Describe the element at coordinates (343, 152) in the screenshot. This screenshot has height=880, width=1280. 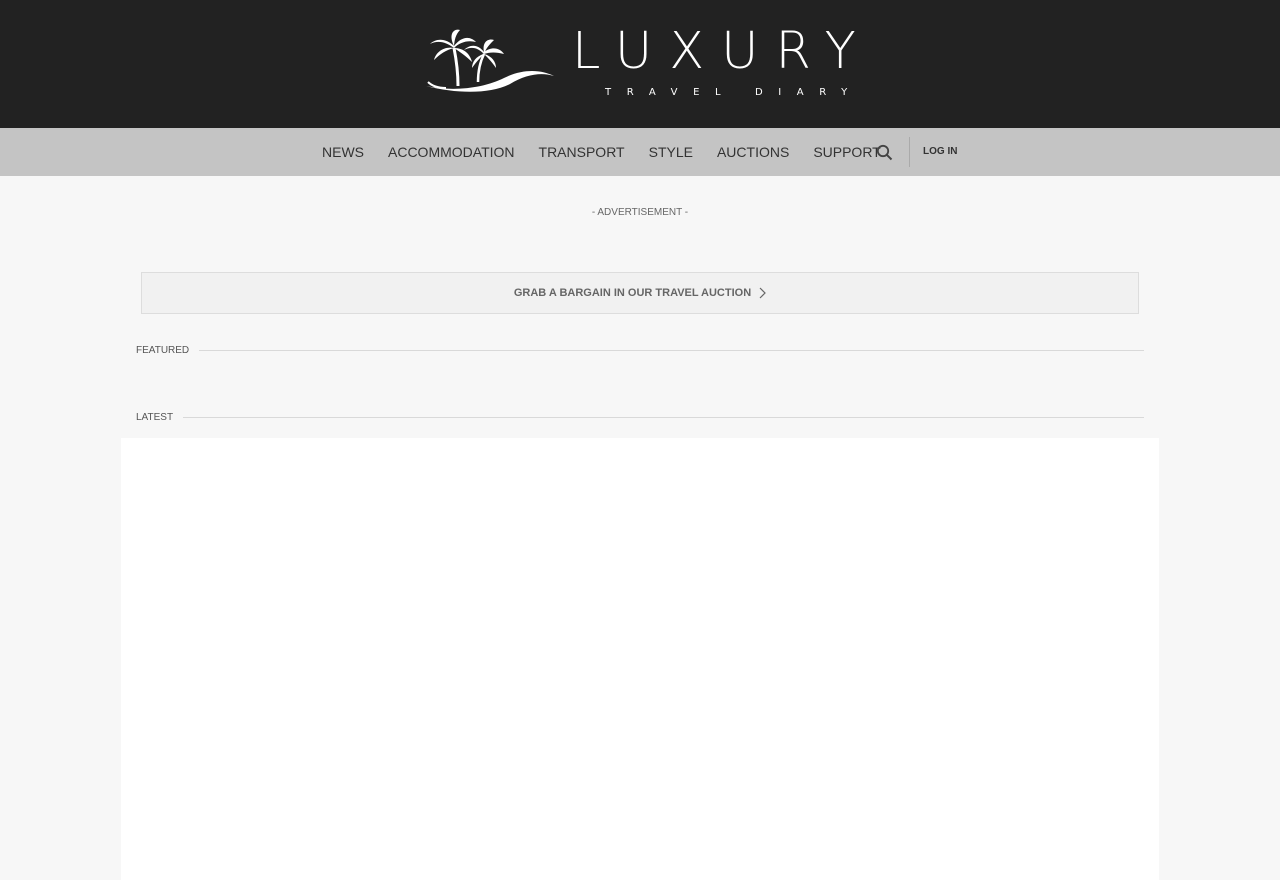
I see `nav-item-news: NEWS` at that location.